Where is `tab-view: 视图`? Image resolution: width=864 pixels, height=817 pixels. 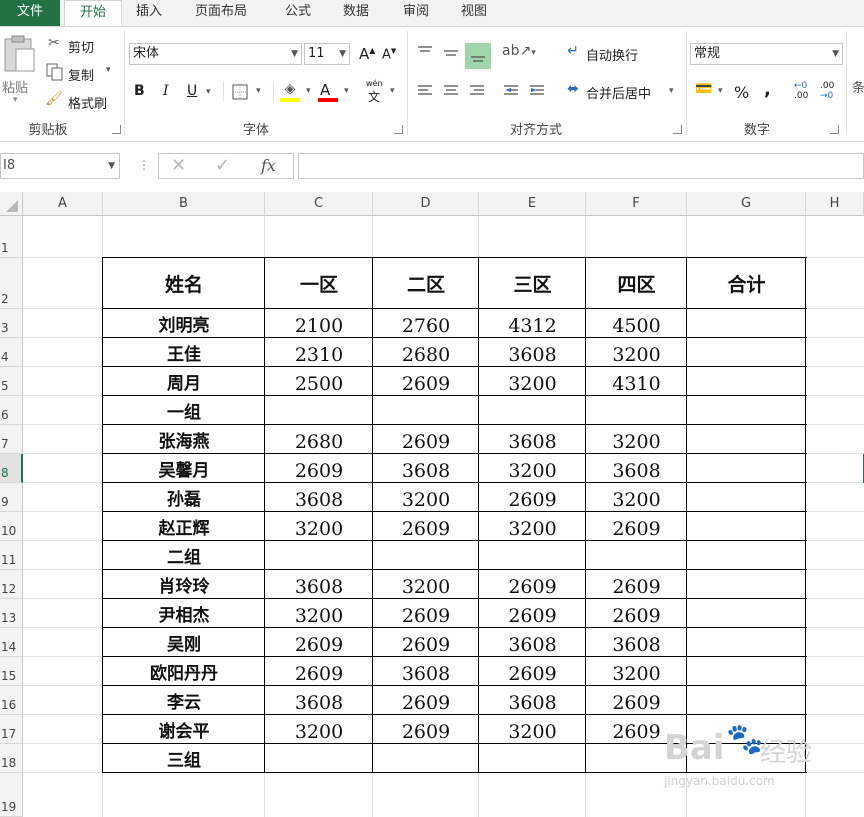
tab-view: 视图 is located at coordinates (474, 13).